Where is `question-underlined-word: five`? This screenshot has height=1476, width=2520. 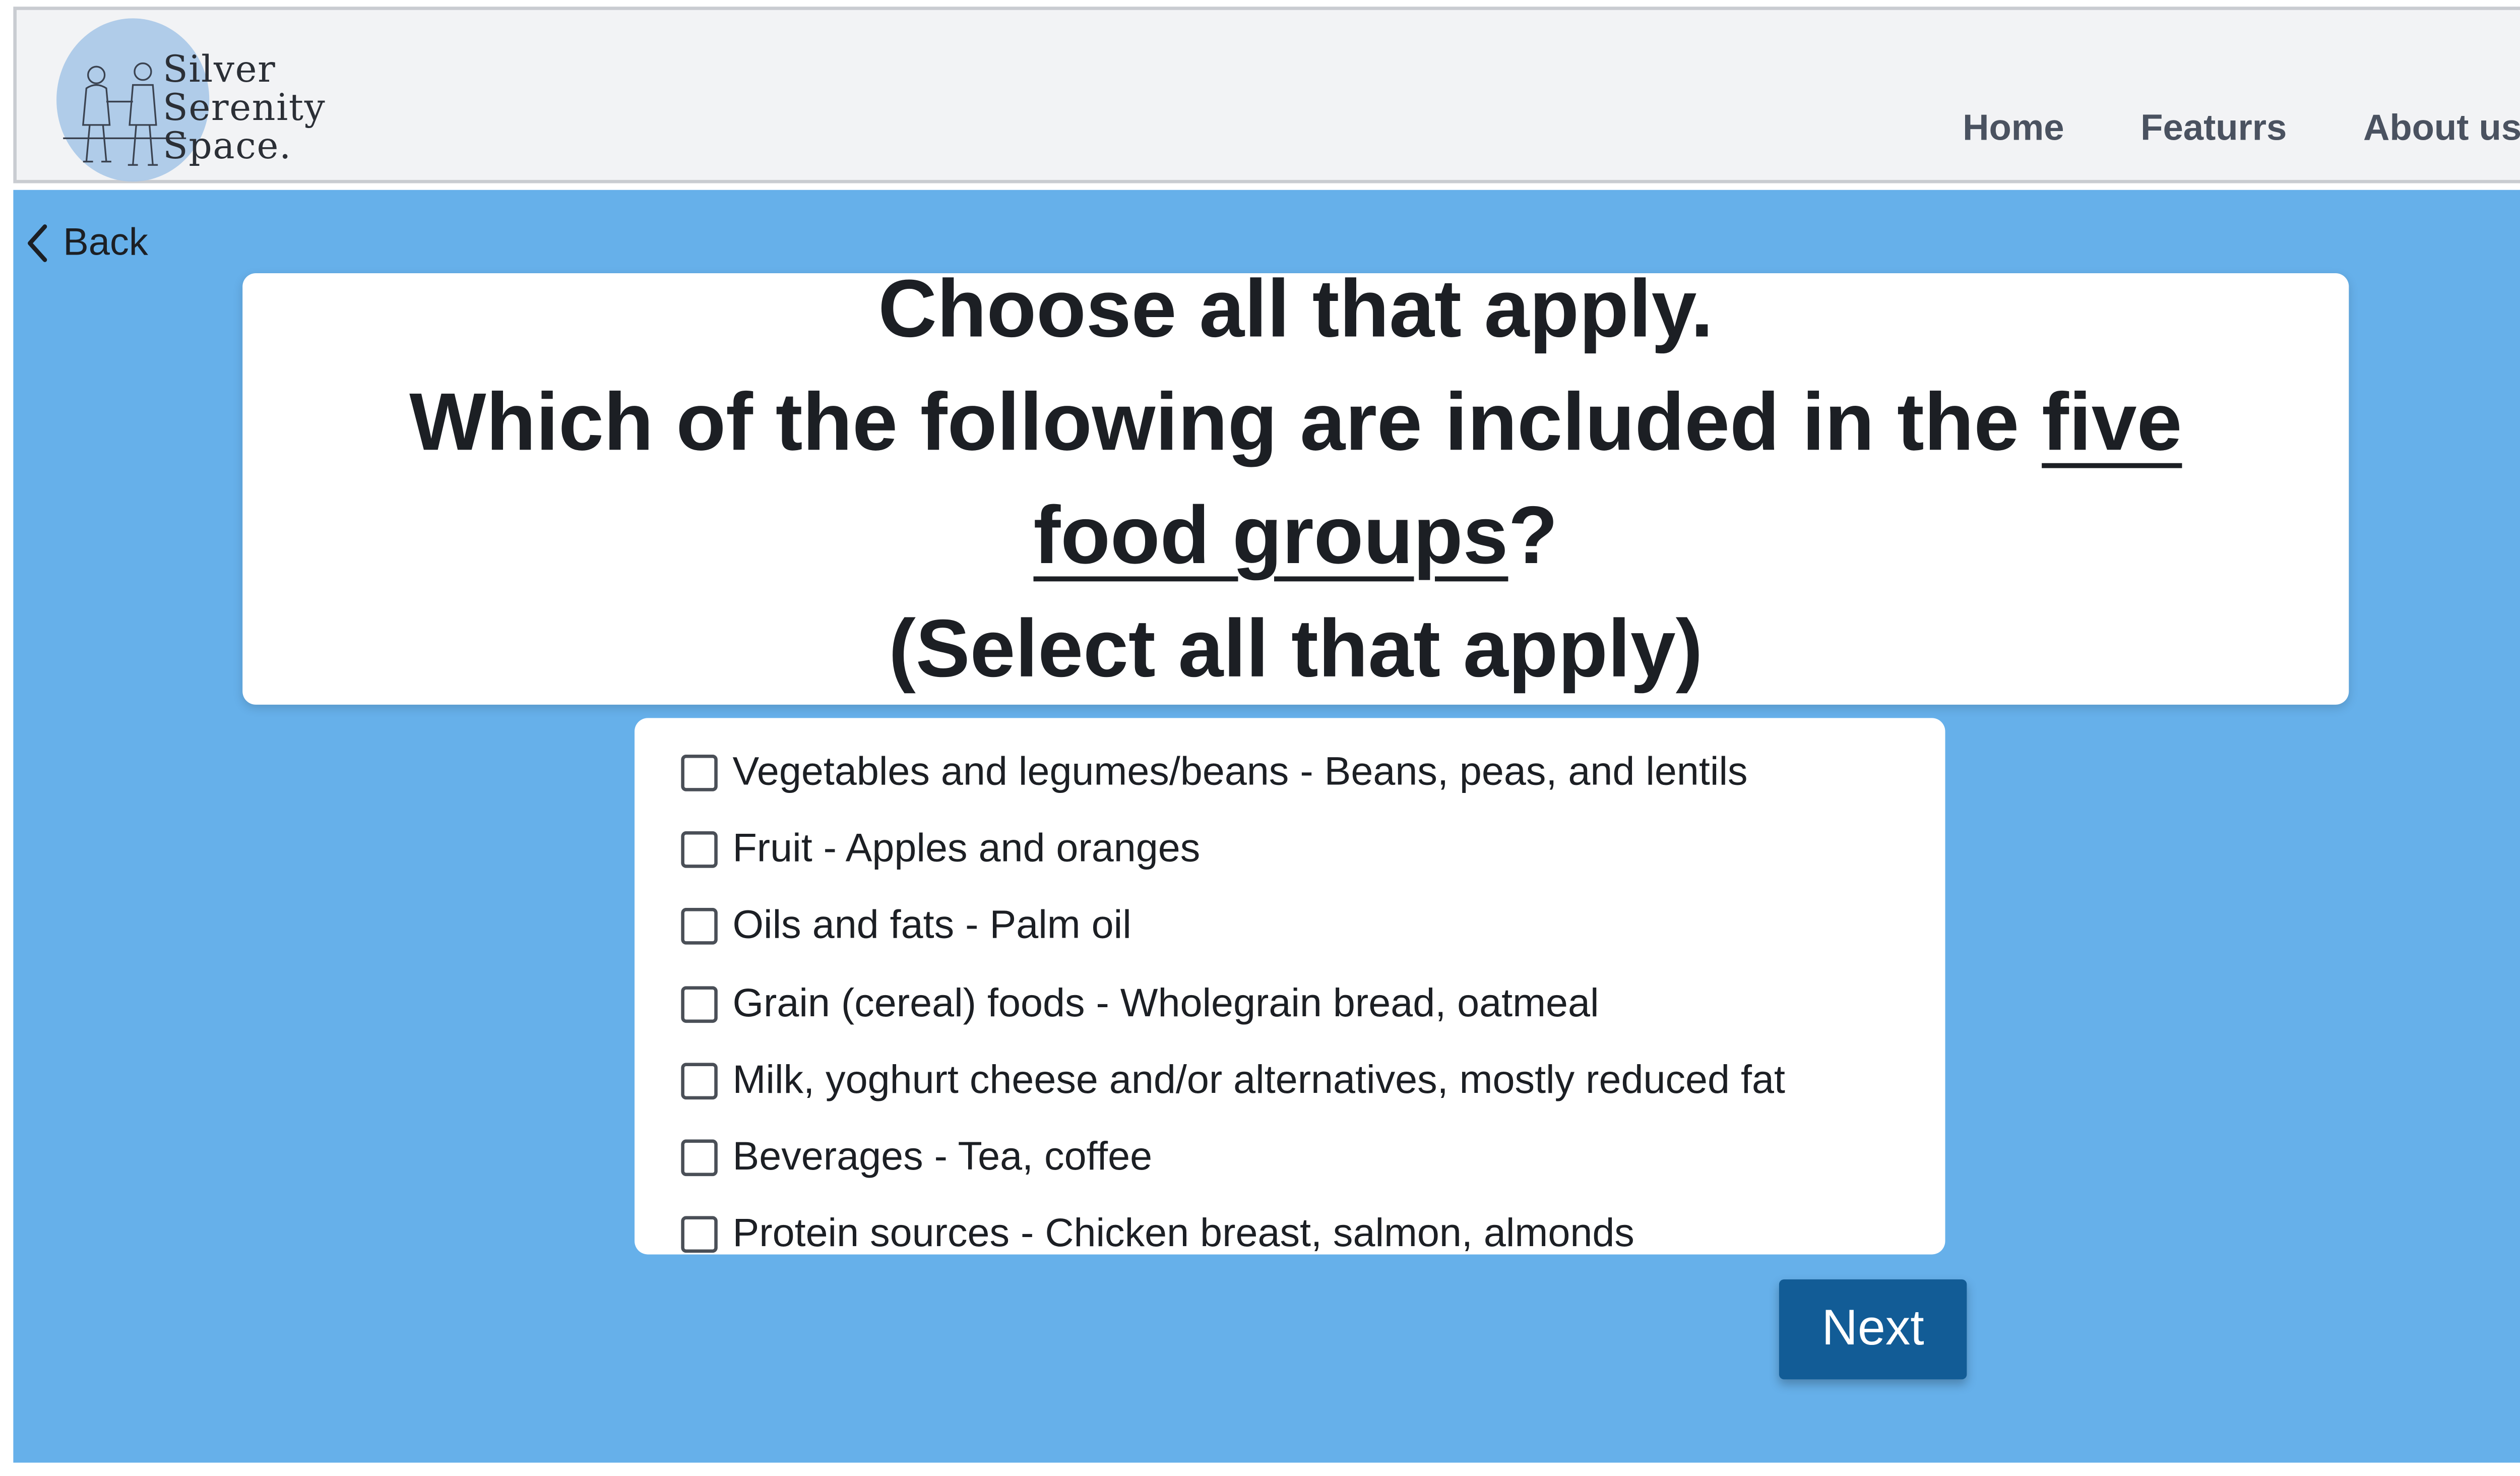
question-underlined-word: five is located at coordinates (2112, 423).